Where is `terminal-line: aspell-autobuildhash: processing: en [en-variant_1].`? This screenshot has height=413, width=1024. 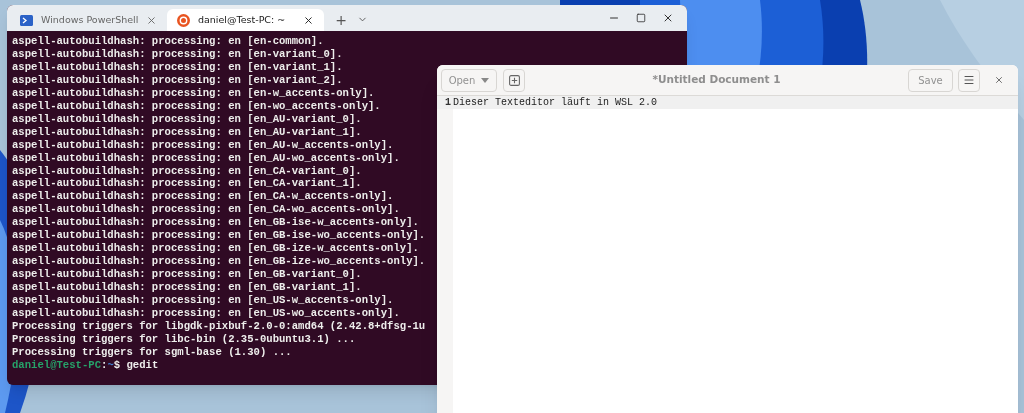 terminal-line: aspell-autobuildhash: processing: en [en-variant_1]. is located at coordinates (177, 67).